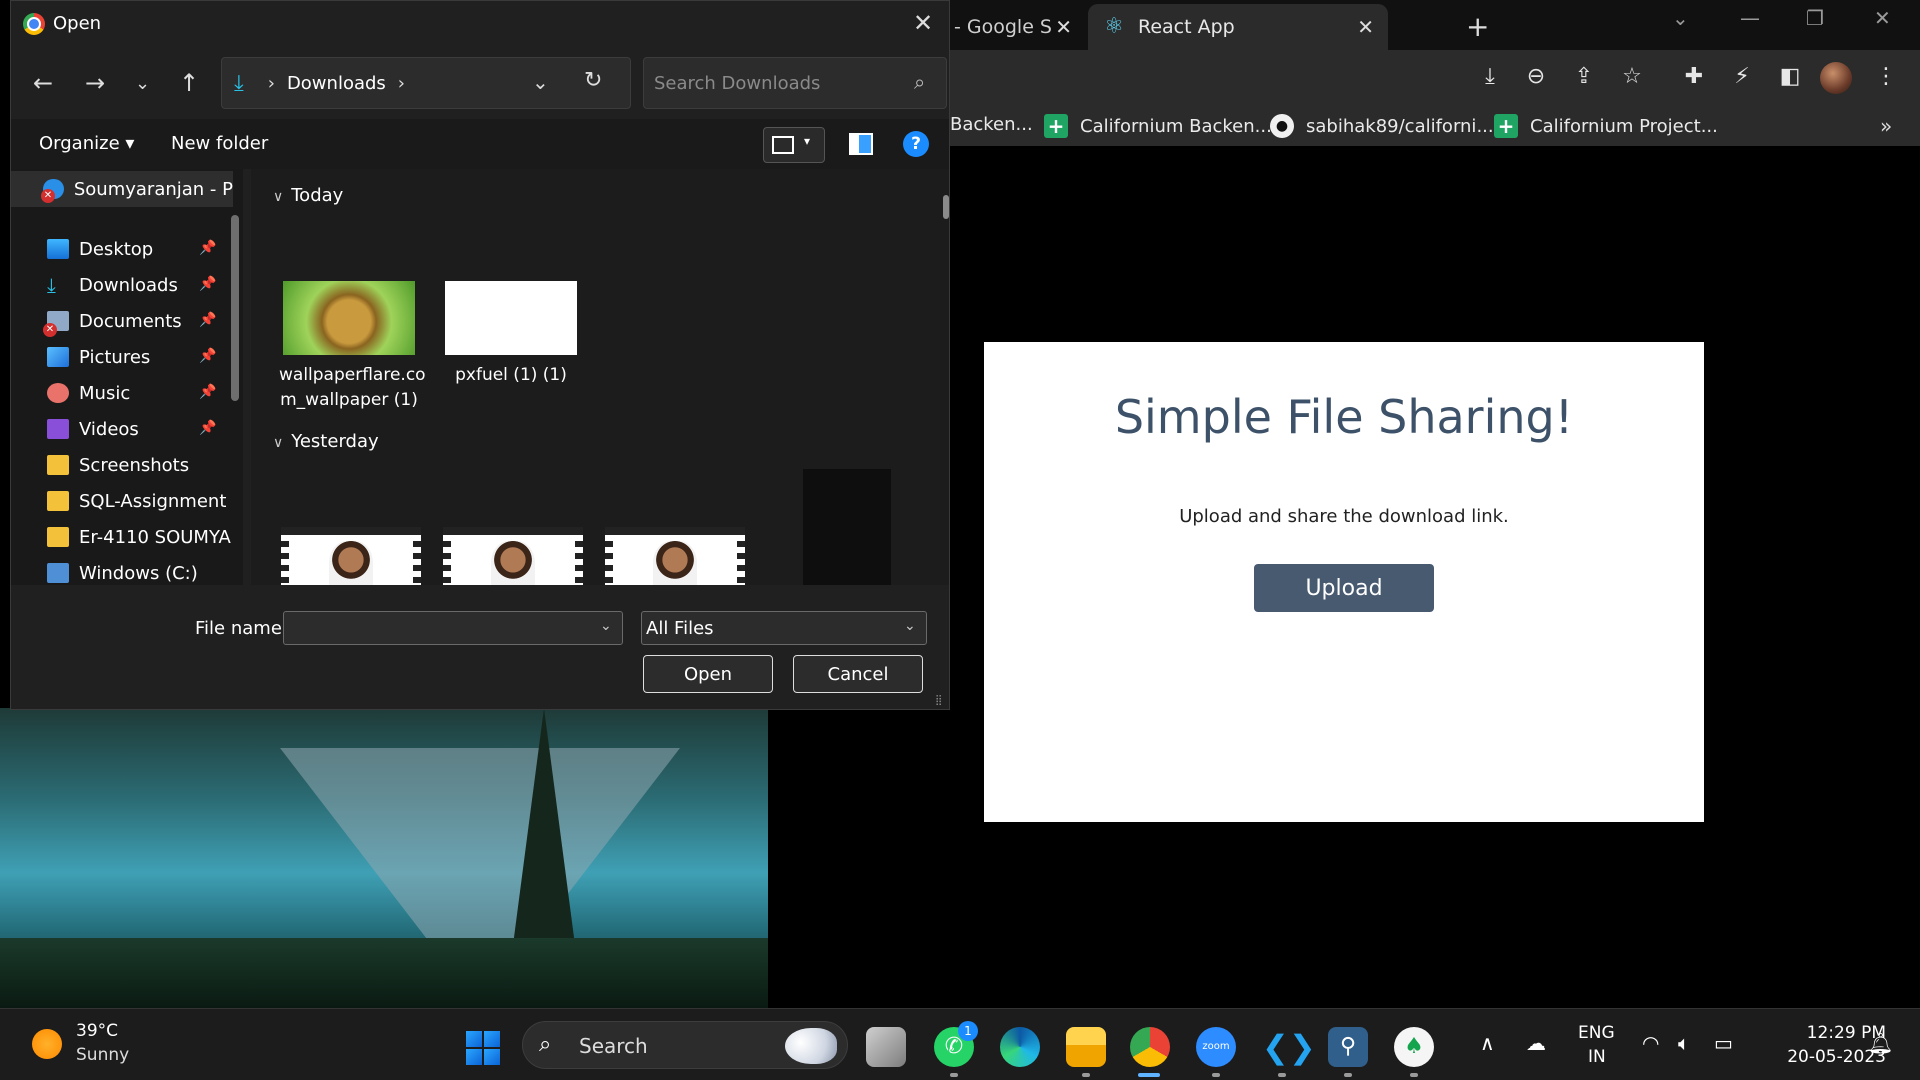 Image resolution: width=1920 pixels, height=1080 pixels. What do you see at coordinates (1597, 1057) in the screenshot?
I see `region-indicator: IN` at bounding box center [1597, 1057].